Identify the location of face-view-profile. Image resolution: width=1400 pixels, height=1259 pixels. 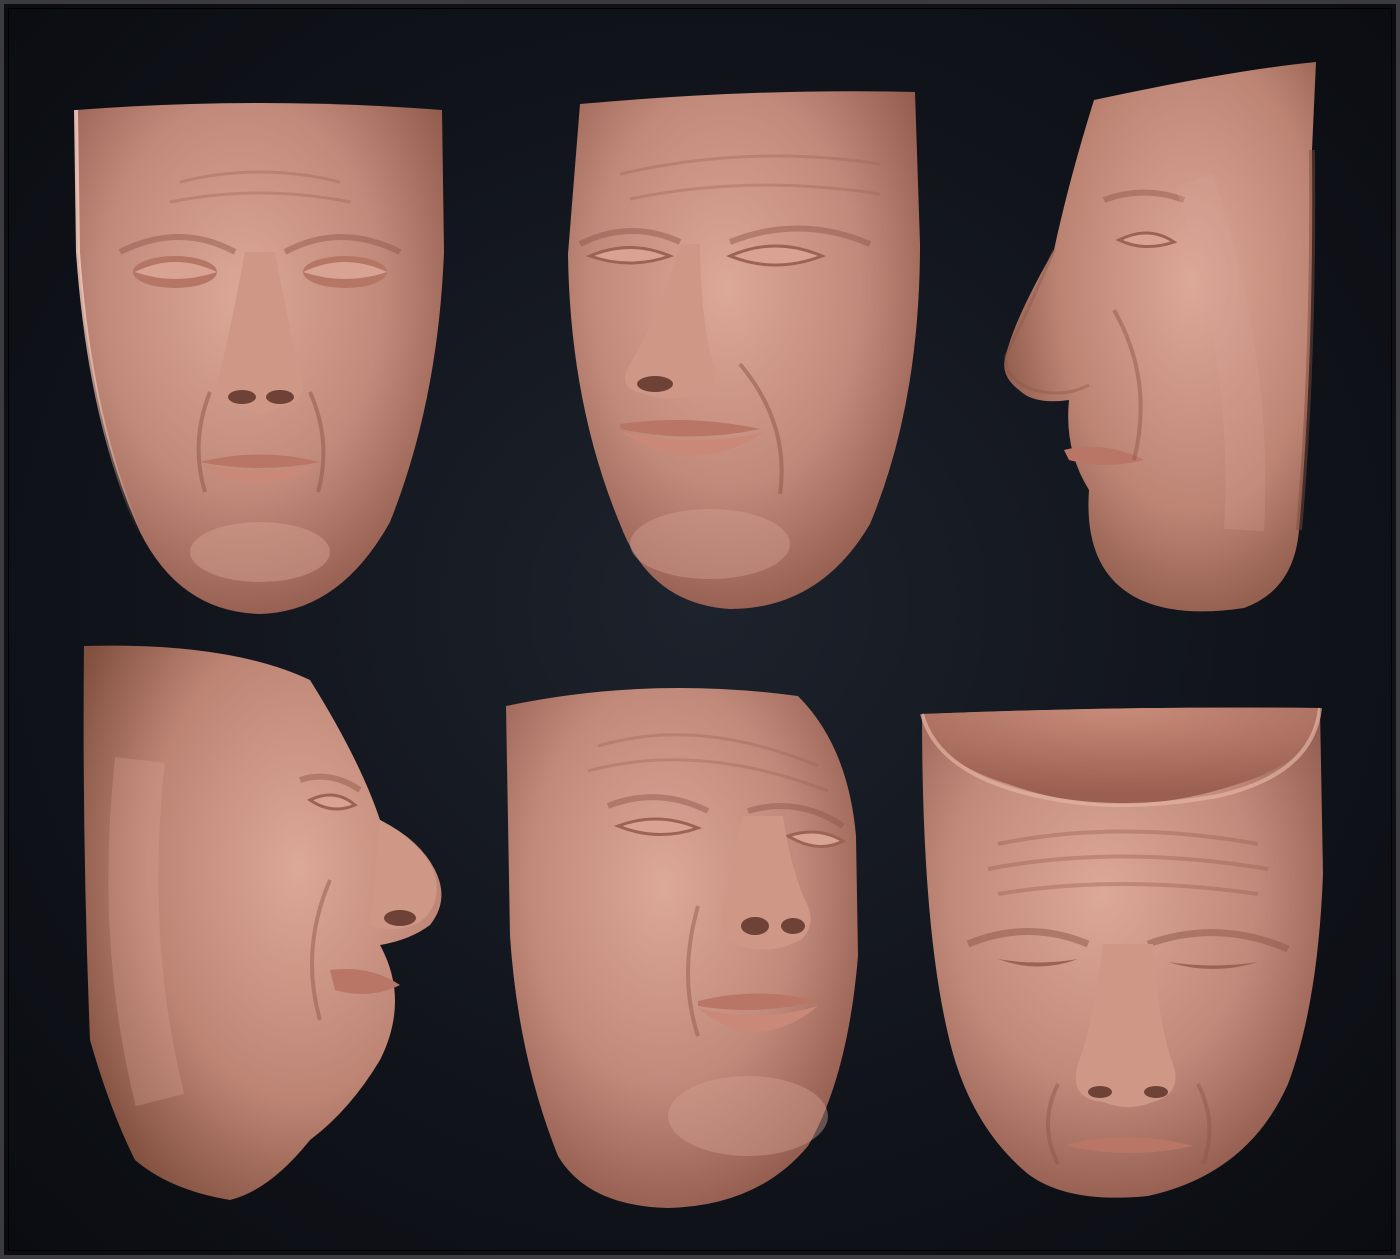
(1160, 337).